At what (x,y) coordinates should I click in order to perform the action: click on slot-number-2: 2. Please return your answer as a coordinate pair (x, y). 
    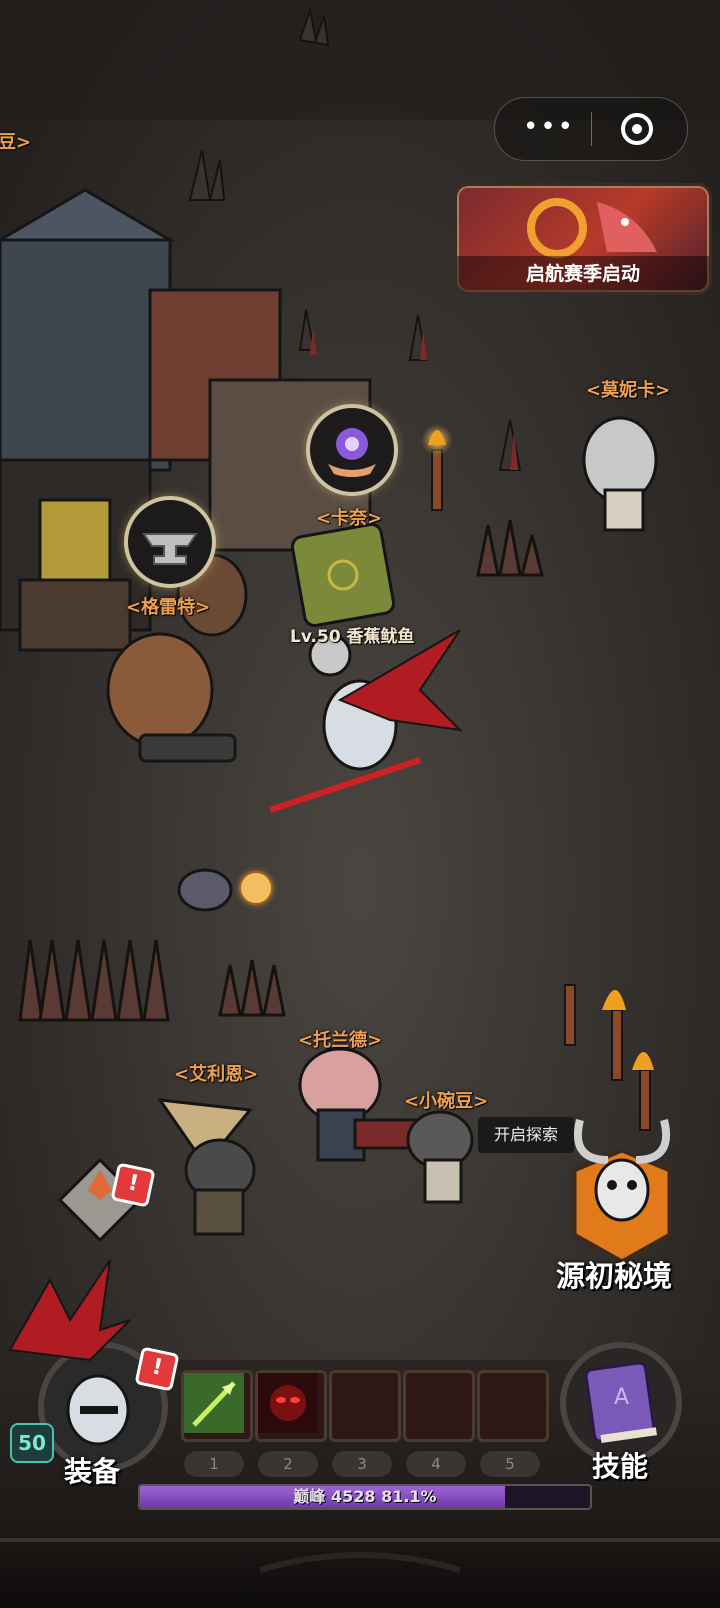
    Looking at the image, I should click on (288, 1464).